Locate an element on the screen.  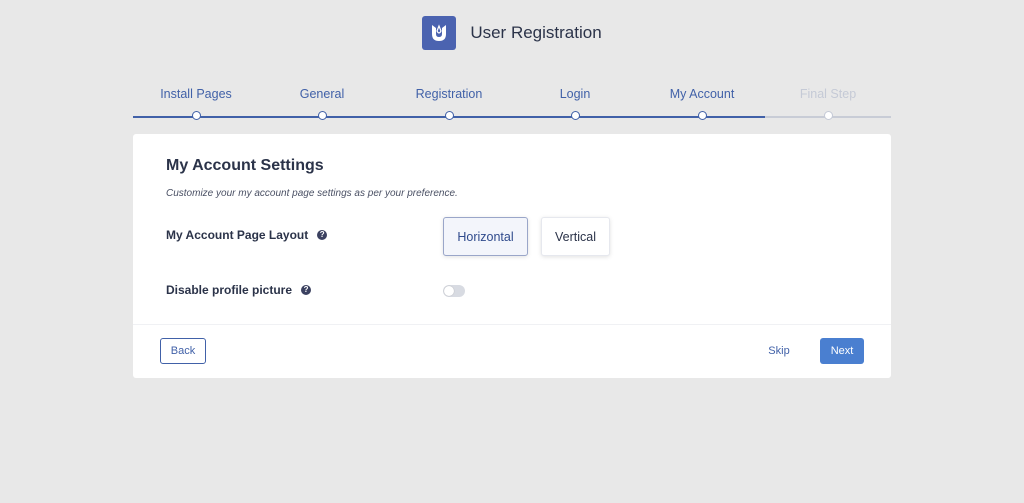
step-label: Registration is located at coordinates (449, 94).